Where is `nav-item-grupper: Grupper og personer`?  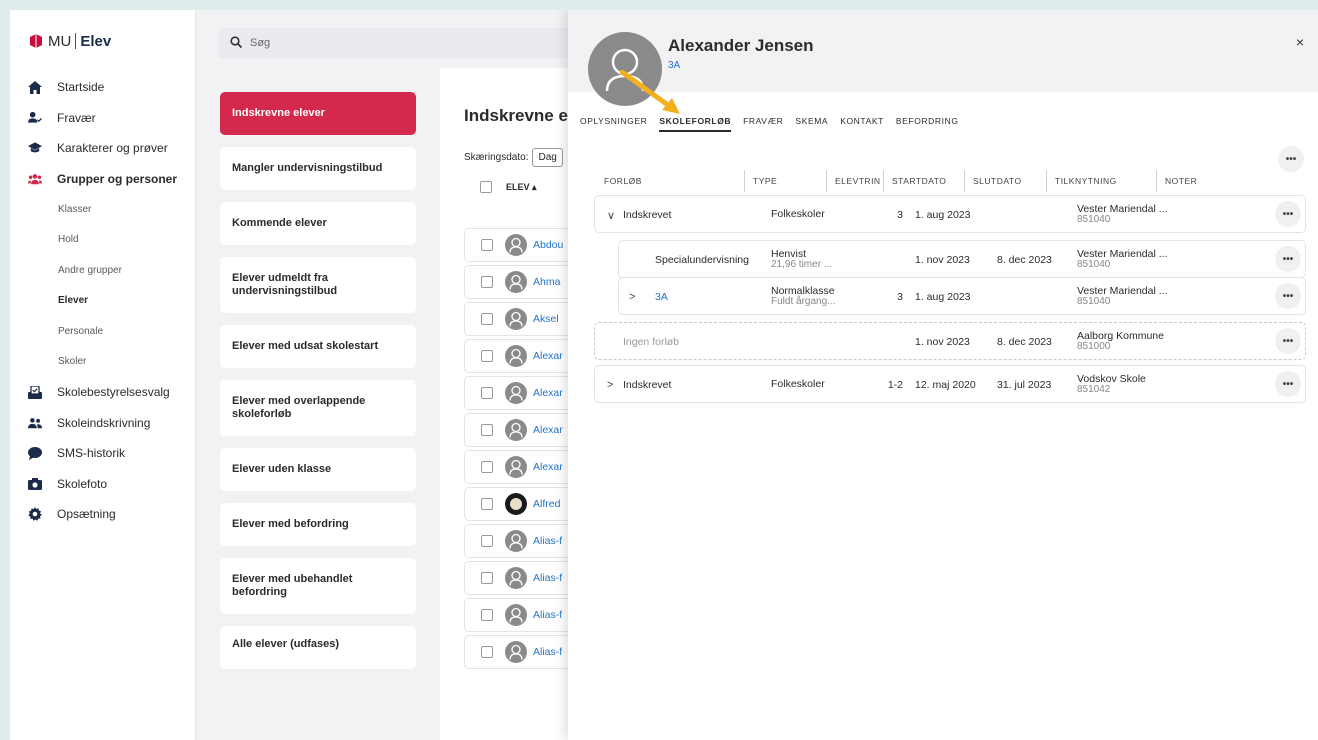 nav-item-grupper: Grupper og personer is located at coordinates (102, 179).